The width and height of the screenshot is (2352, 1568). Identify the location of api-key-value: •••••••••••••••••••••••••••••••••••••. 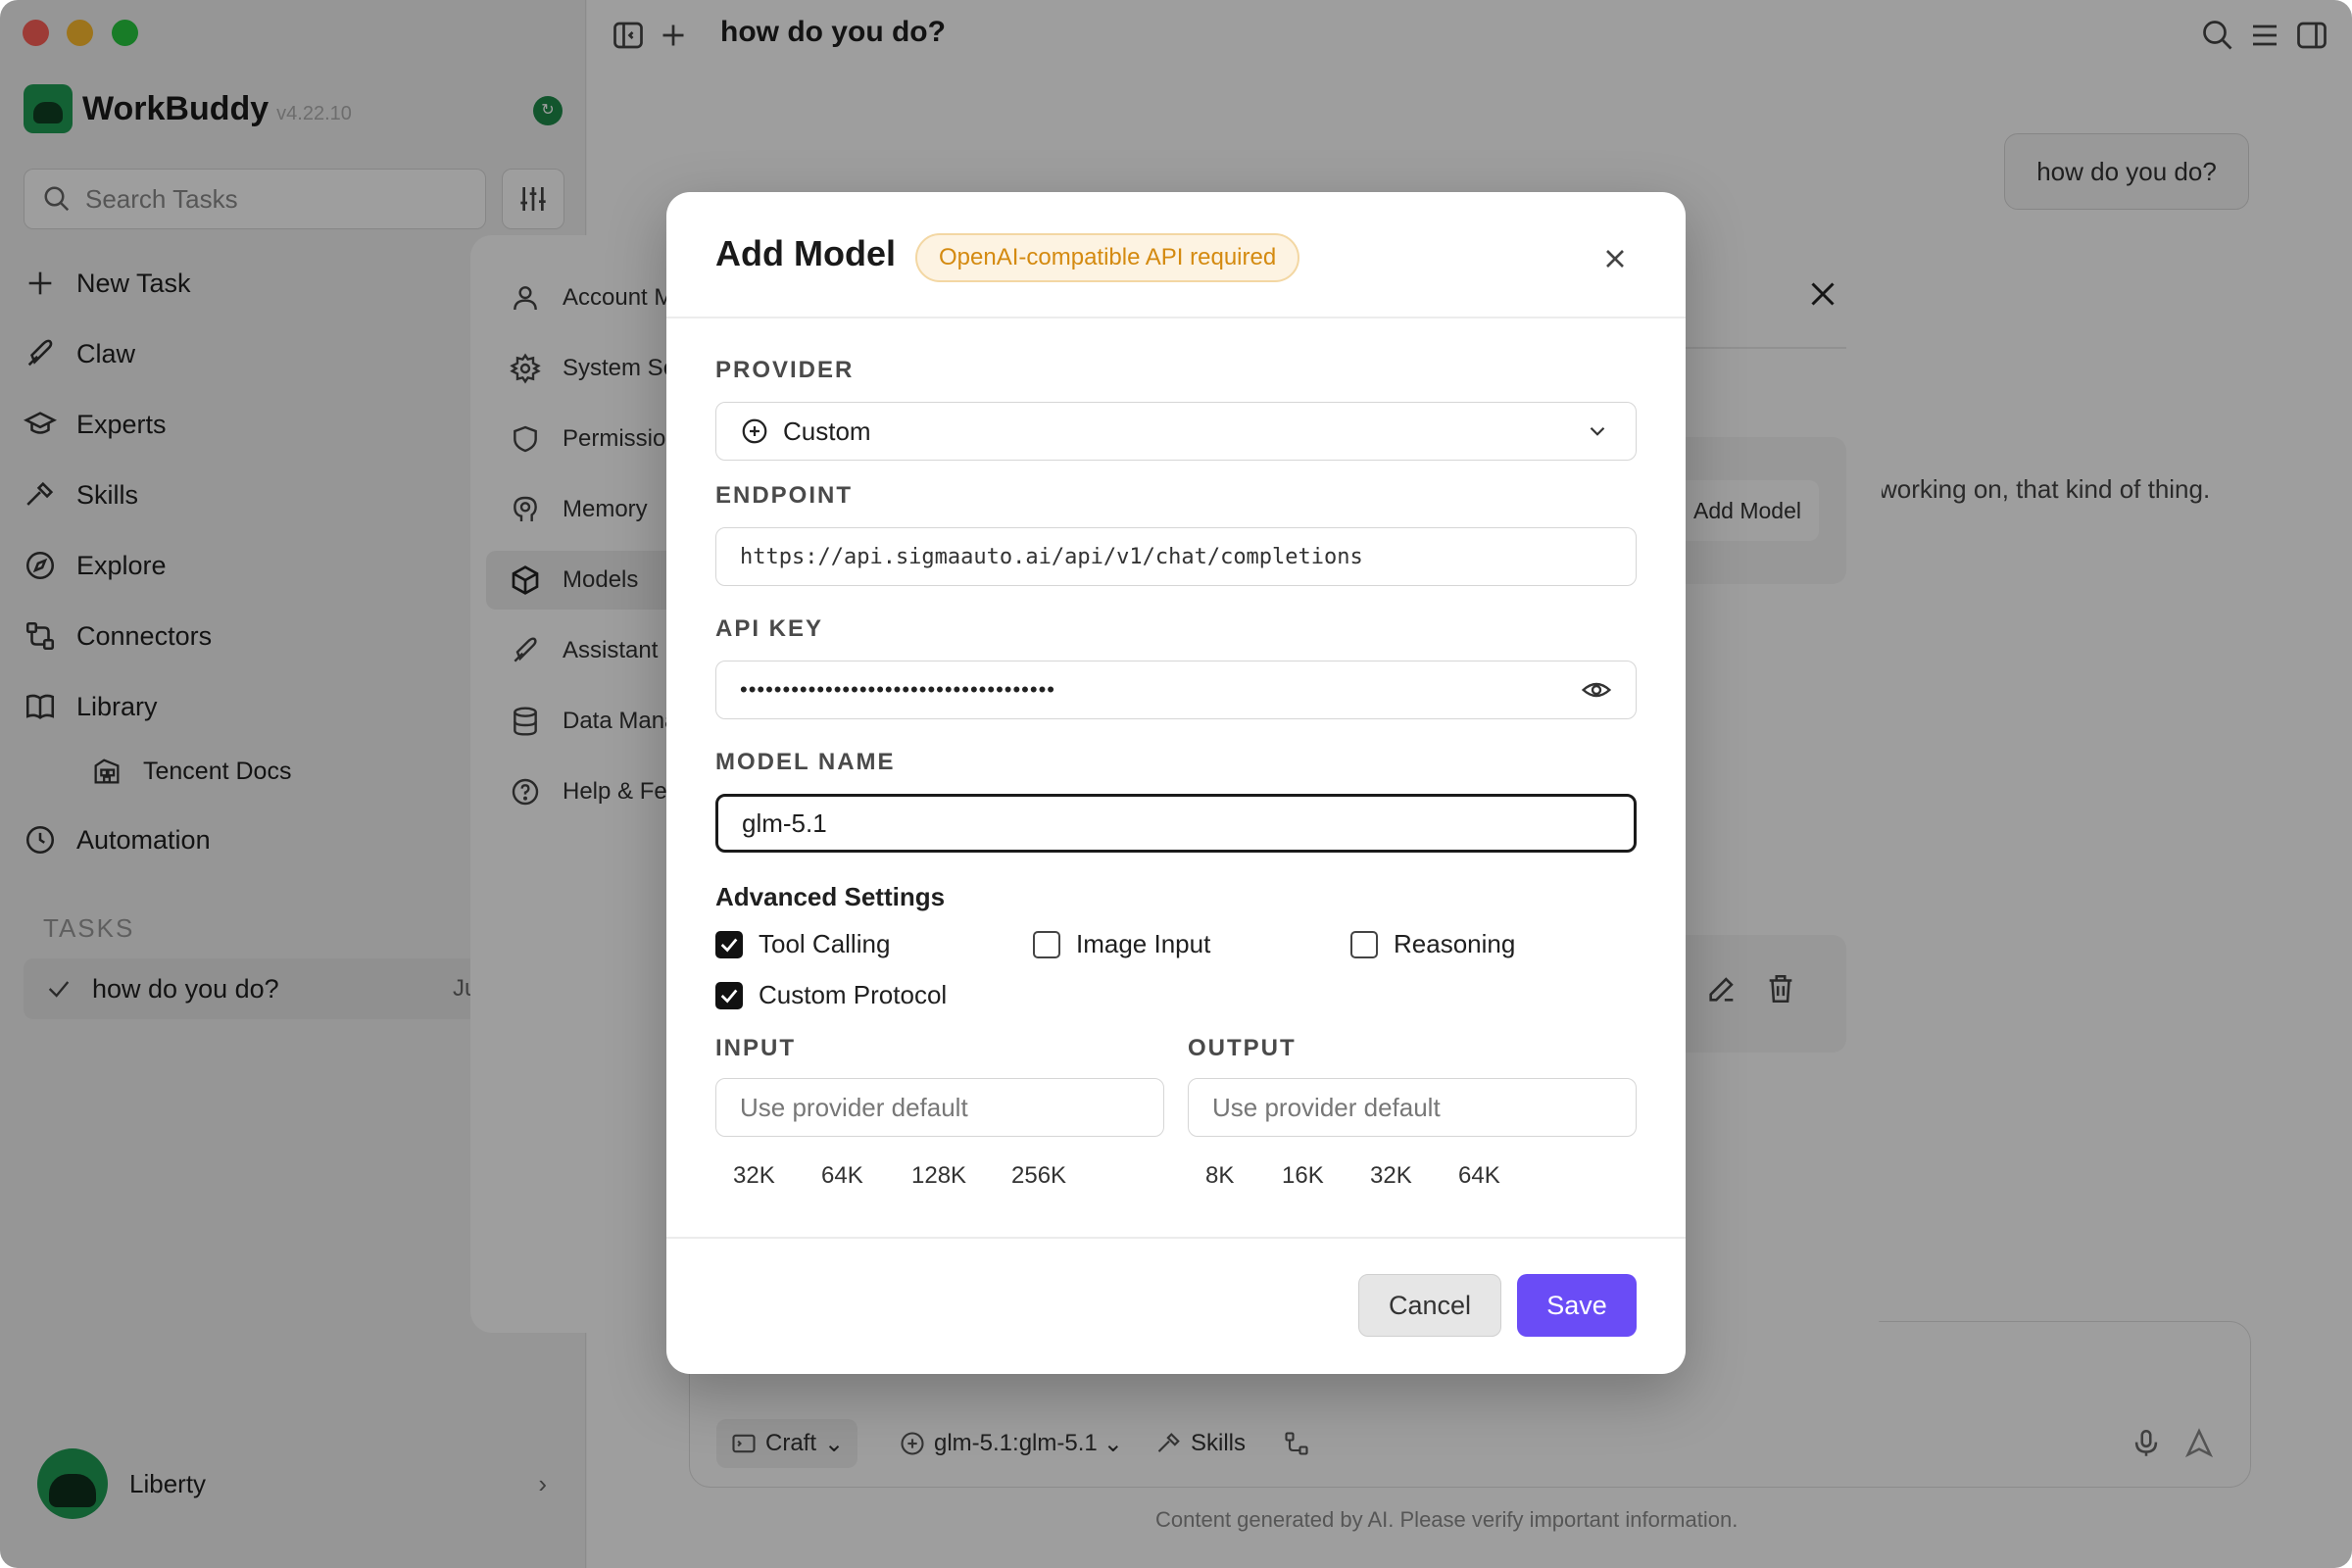
(897, 689).